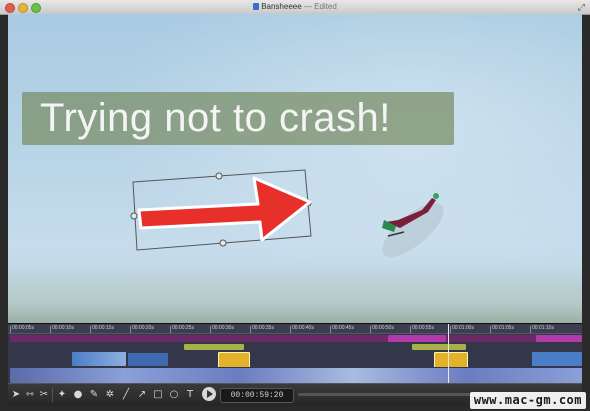 Image resolution: width=590 pixels, height=411 pixels. I want to click on play-button, so click(209, 394).